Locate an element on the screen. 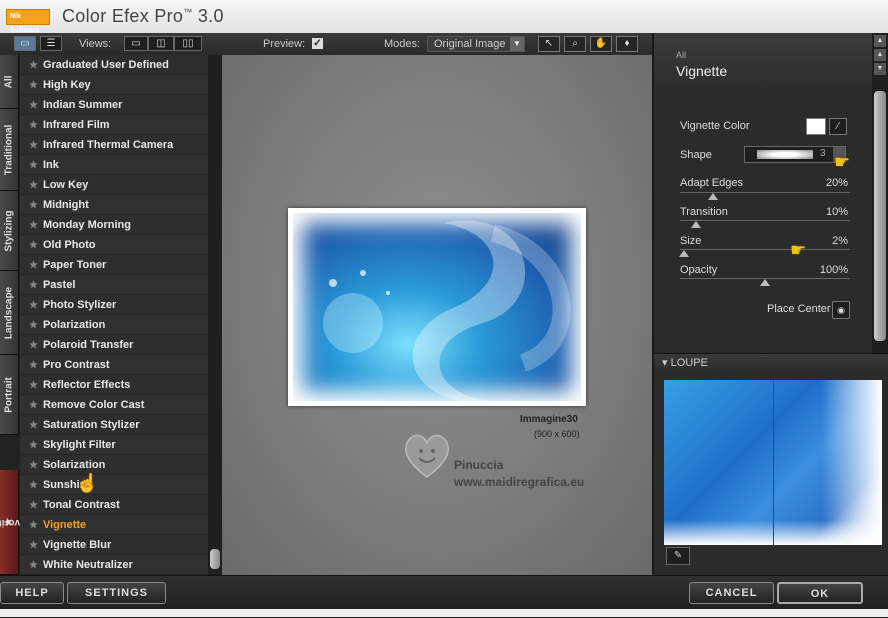 The height and width of the screenshot is (618, 888). filter-item: ★ Midnight is located at coordinates (114, 205).